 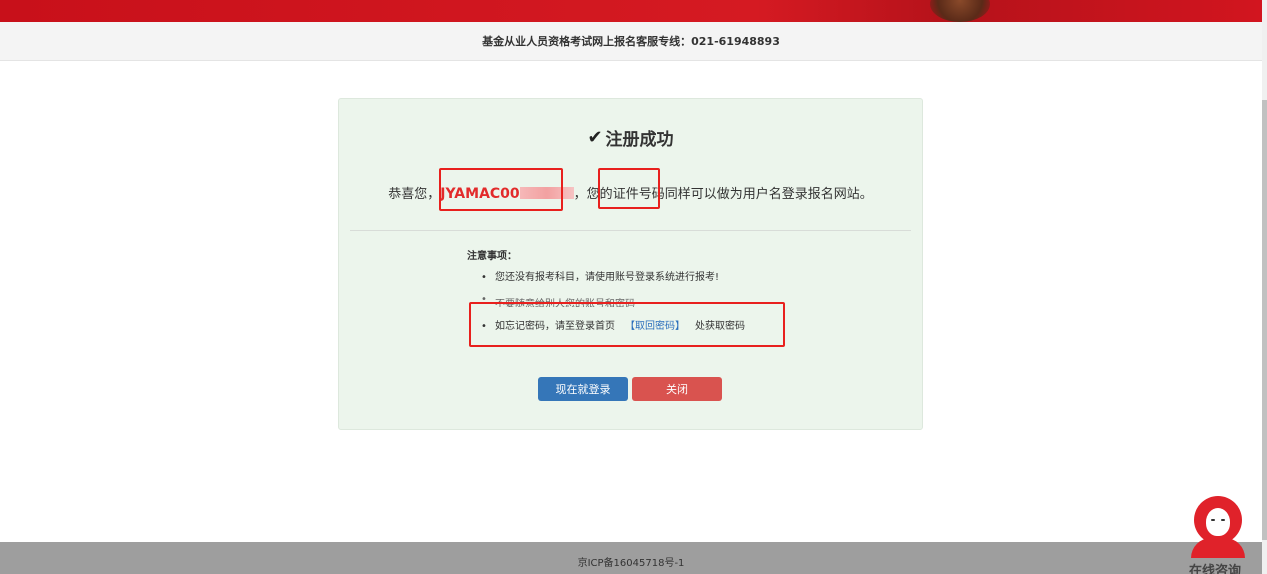 I want to click on close-button: 关闭, so click(x=677, y=389).